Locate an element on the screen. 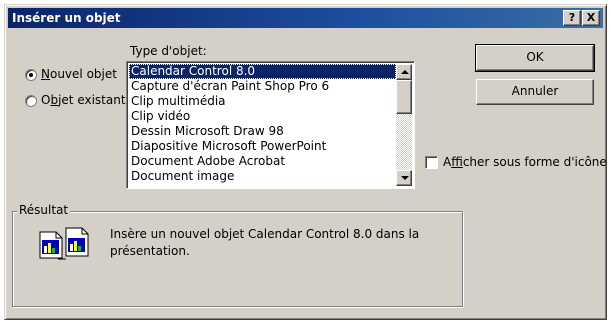 The image size is (611, 324). list-item: Capture d'écran Paint Shop Pro 6 is located at coordinates (262, 86).